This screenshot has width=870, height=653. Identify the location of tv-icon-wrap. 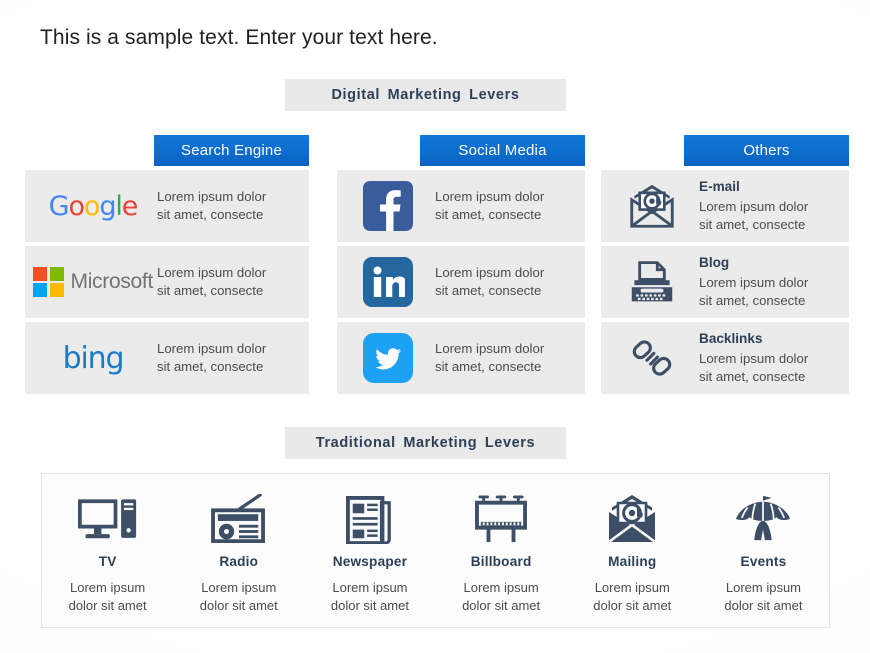
(107, 518).